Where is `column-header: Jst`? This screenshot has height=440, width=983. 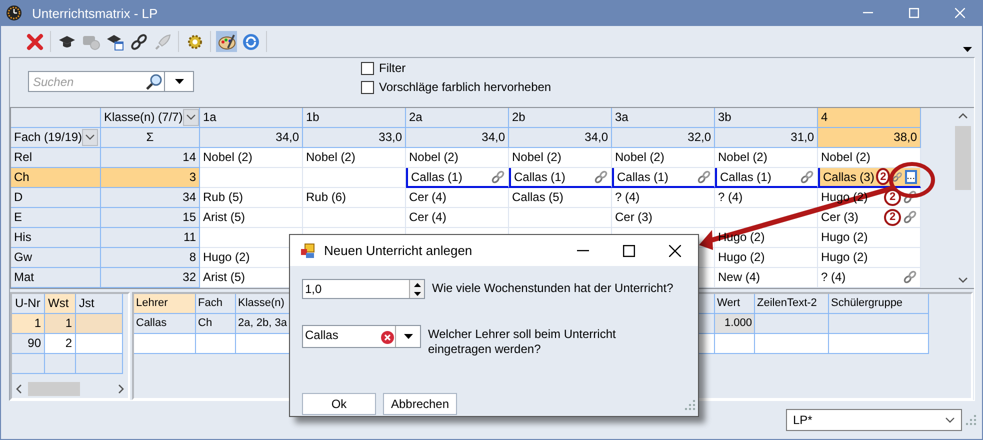
column-header: Jst is located at coordinates (99, 304).